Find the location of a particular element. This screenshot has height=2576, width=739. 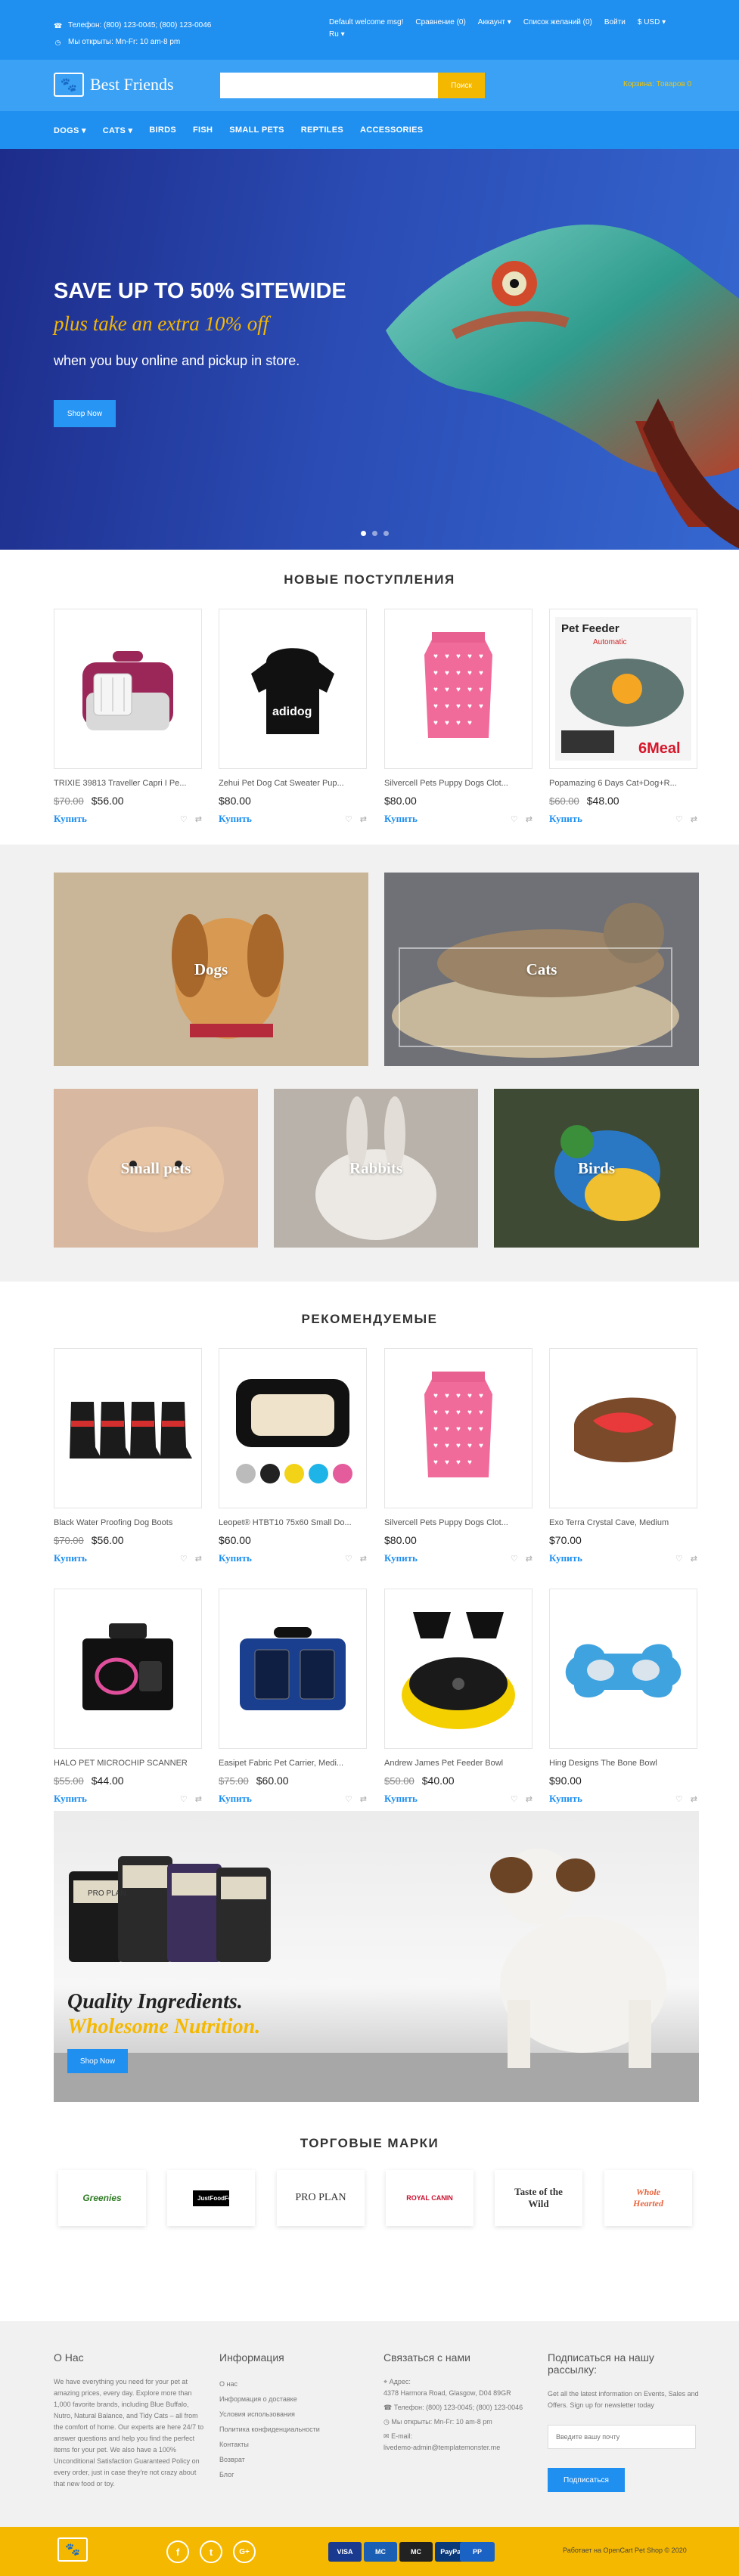

nav-cats: CATS ▾ is located at coordinates (118, 130).